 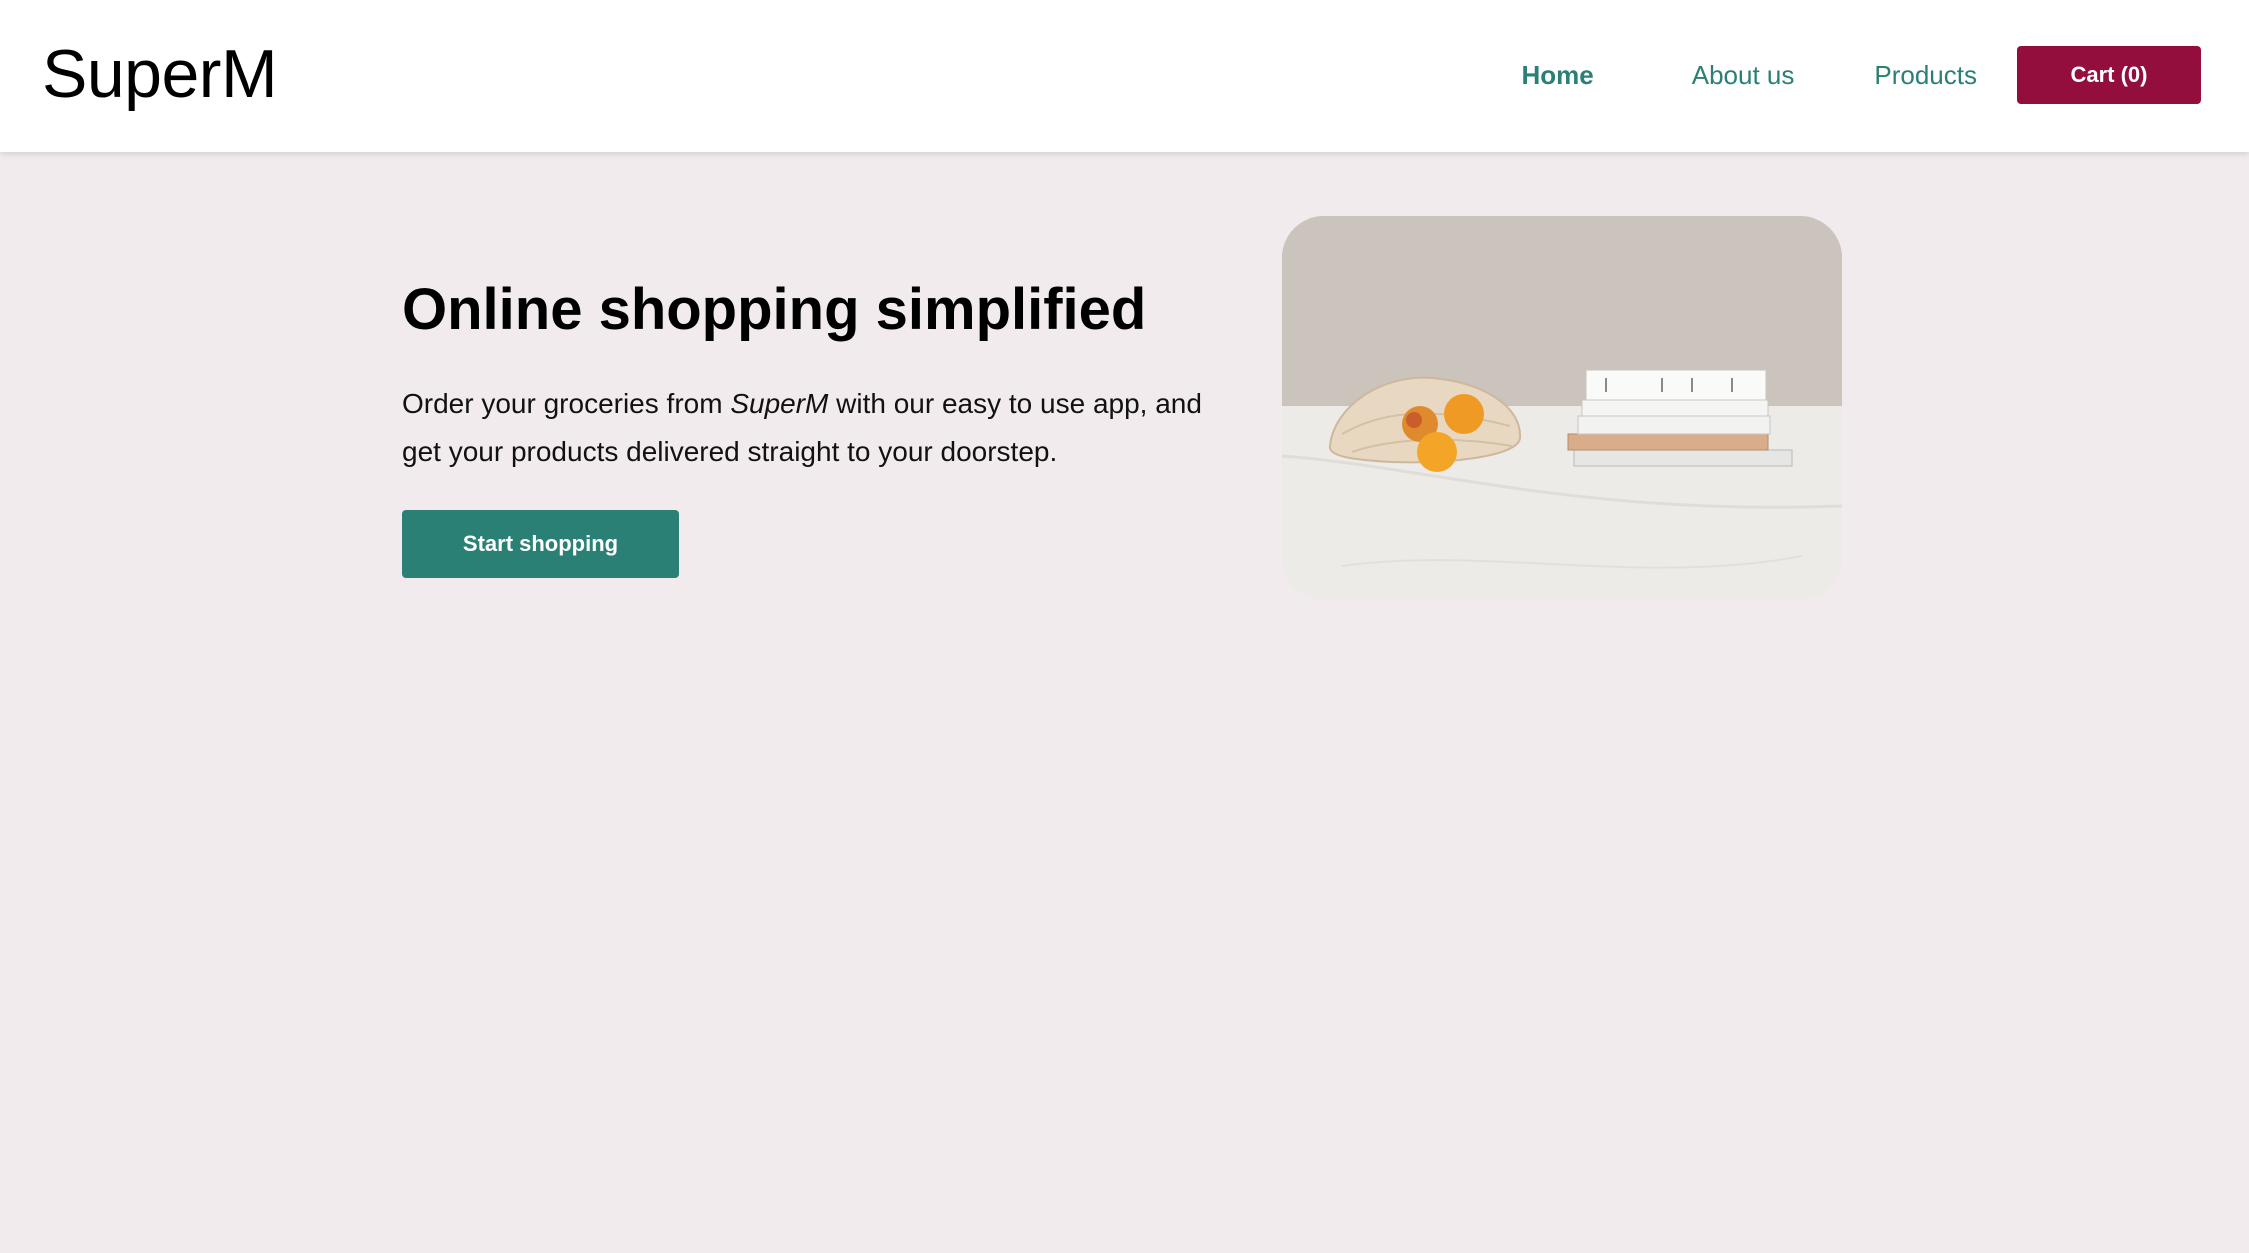 What do you see at coordinates (779, 403) in the screenshot?
I see `hero-description-brand: SuperM` at bounding box center [779, 403].